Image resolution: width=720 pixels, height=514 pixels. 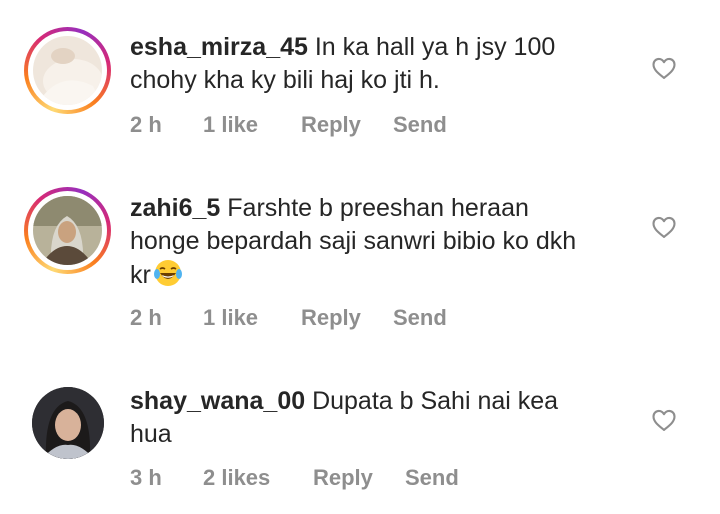 What do you see at coordinates (167, 273) in the screenshot?
I see `laughing-tears-emoji-icon` at bounding box center [167, 273].